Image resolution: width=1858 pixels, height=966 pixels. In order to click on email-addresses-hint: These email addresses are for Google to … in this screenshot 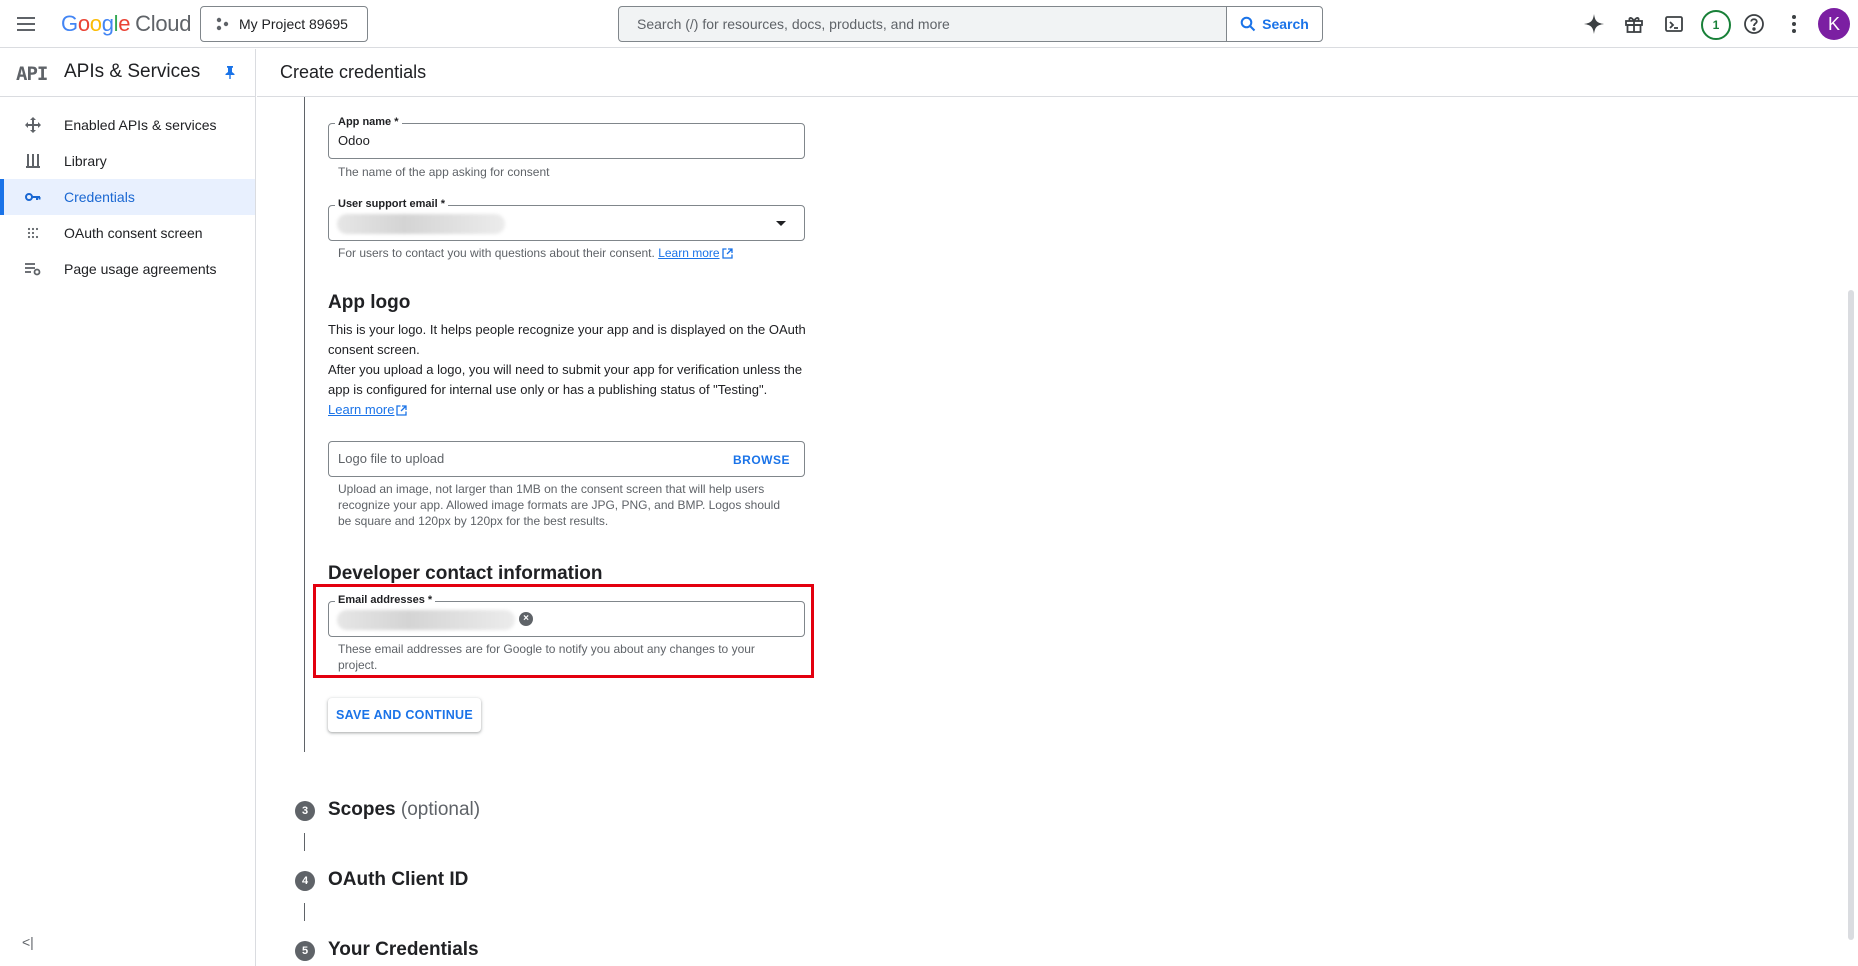, I will do `click(546, 657)`.